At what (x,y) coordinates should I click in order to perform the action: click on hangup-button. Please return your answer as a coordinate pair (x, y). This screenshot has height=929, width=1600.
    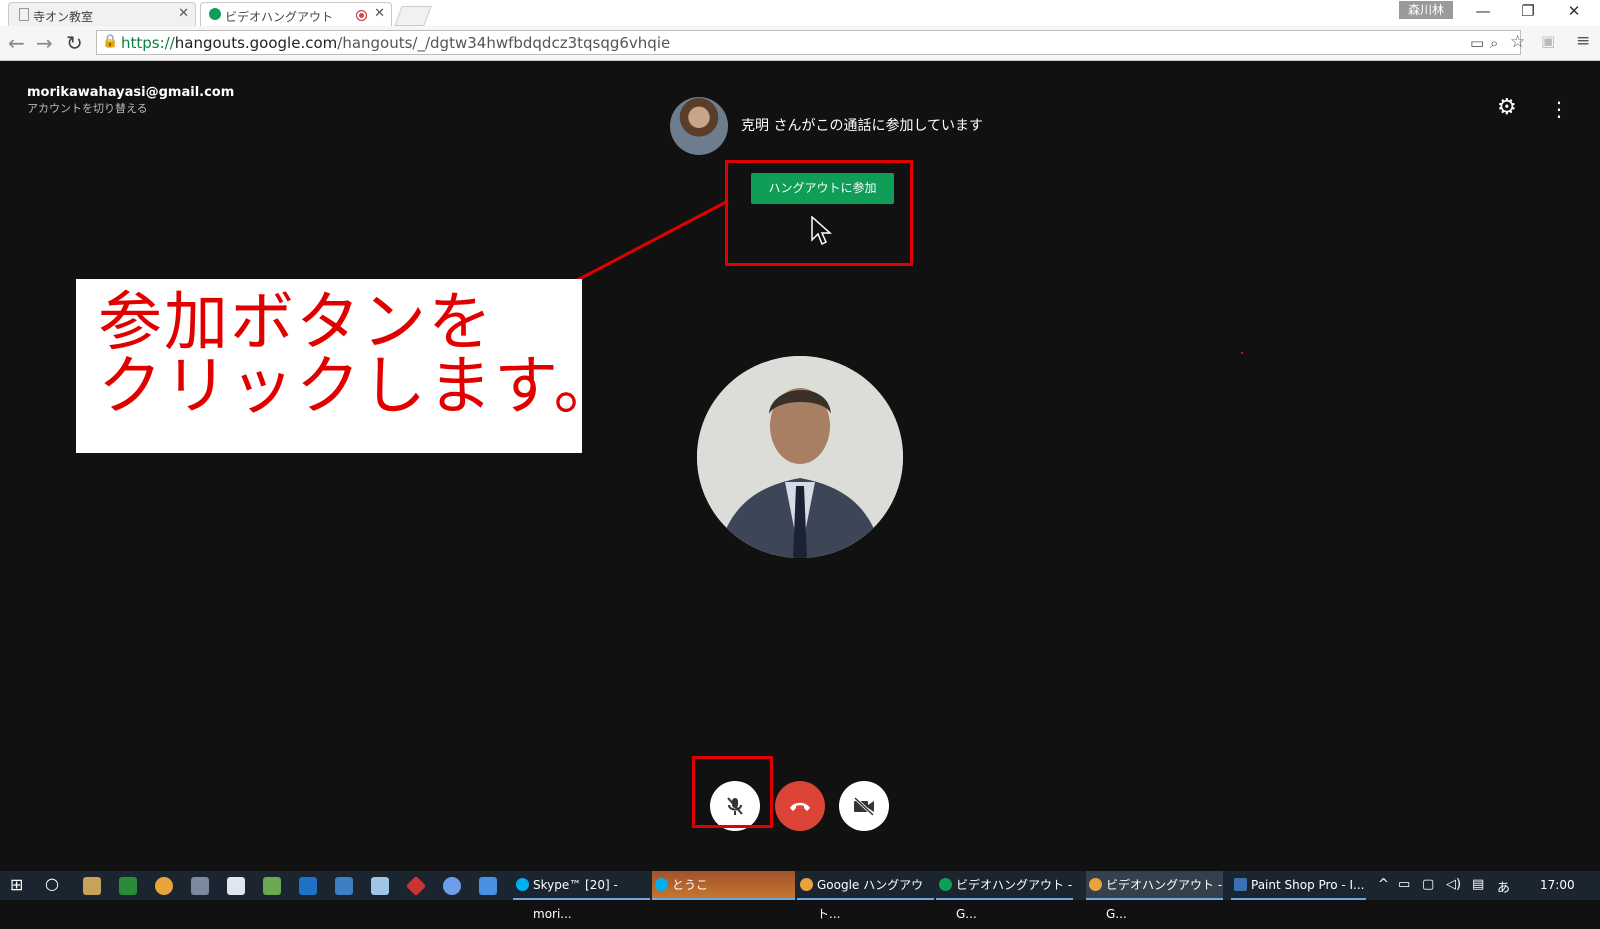
    Looking at the image, I should click on (800, 806).